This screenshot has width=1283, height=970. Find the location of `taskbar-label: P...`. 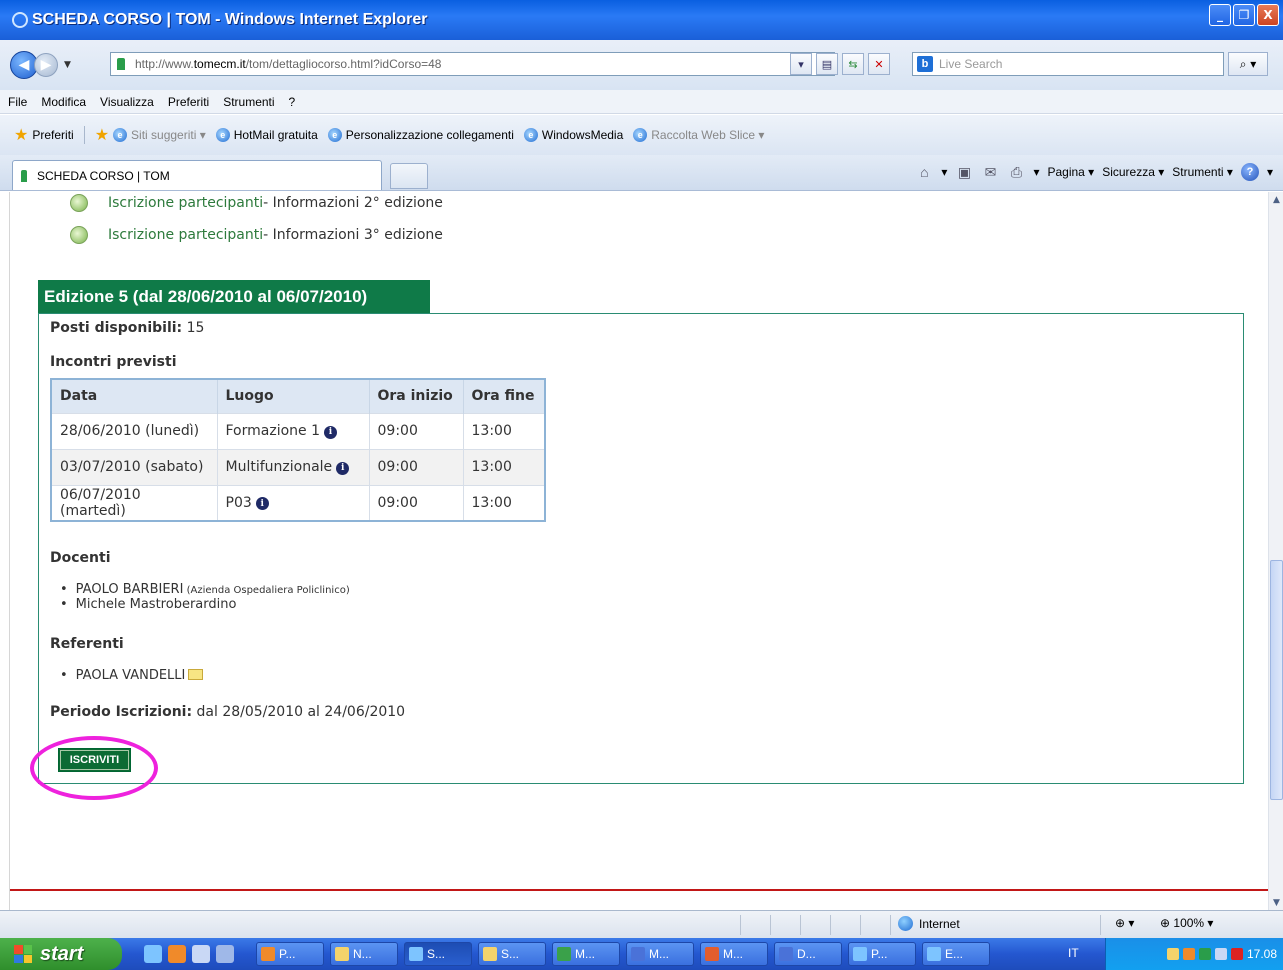

taskbar-label: P... is located at coordinates (287, 954).